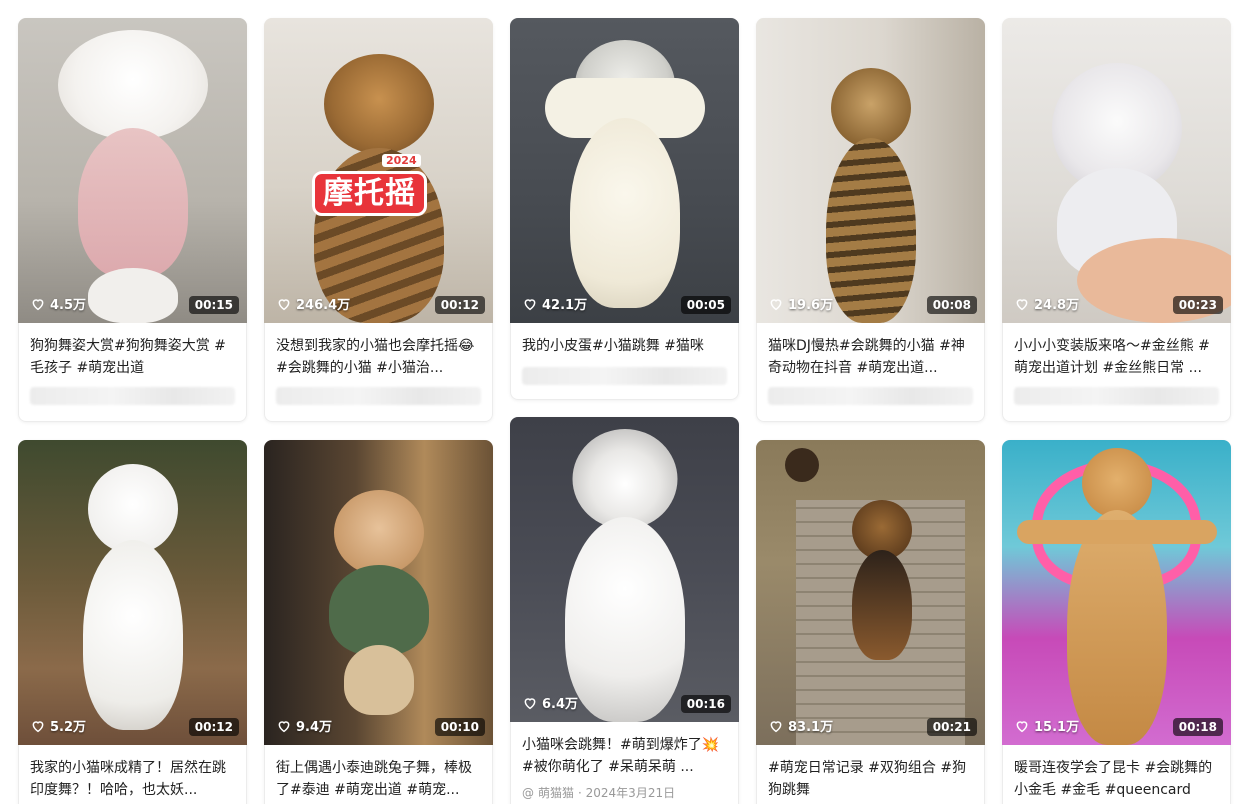  I want to click on duration-badge: 00:16, so click(705, 704).